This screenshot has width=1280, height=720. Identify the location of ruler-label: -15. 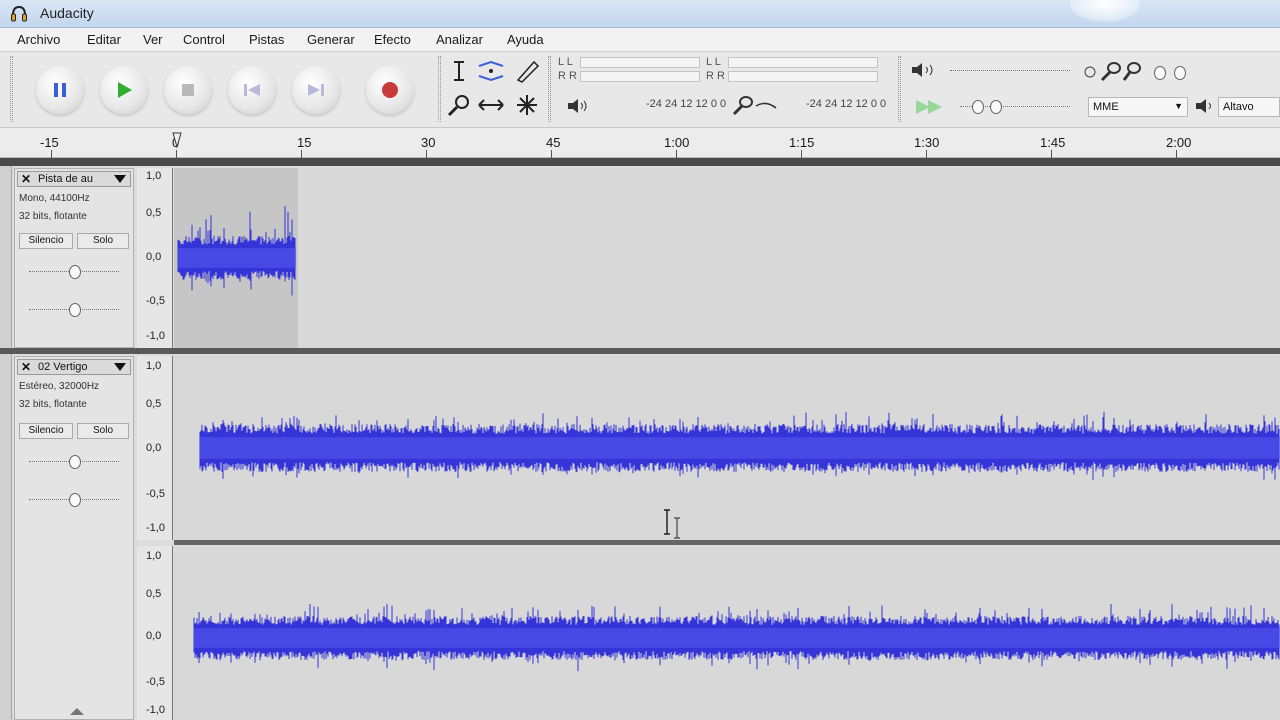
(49, 142).